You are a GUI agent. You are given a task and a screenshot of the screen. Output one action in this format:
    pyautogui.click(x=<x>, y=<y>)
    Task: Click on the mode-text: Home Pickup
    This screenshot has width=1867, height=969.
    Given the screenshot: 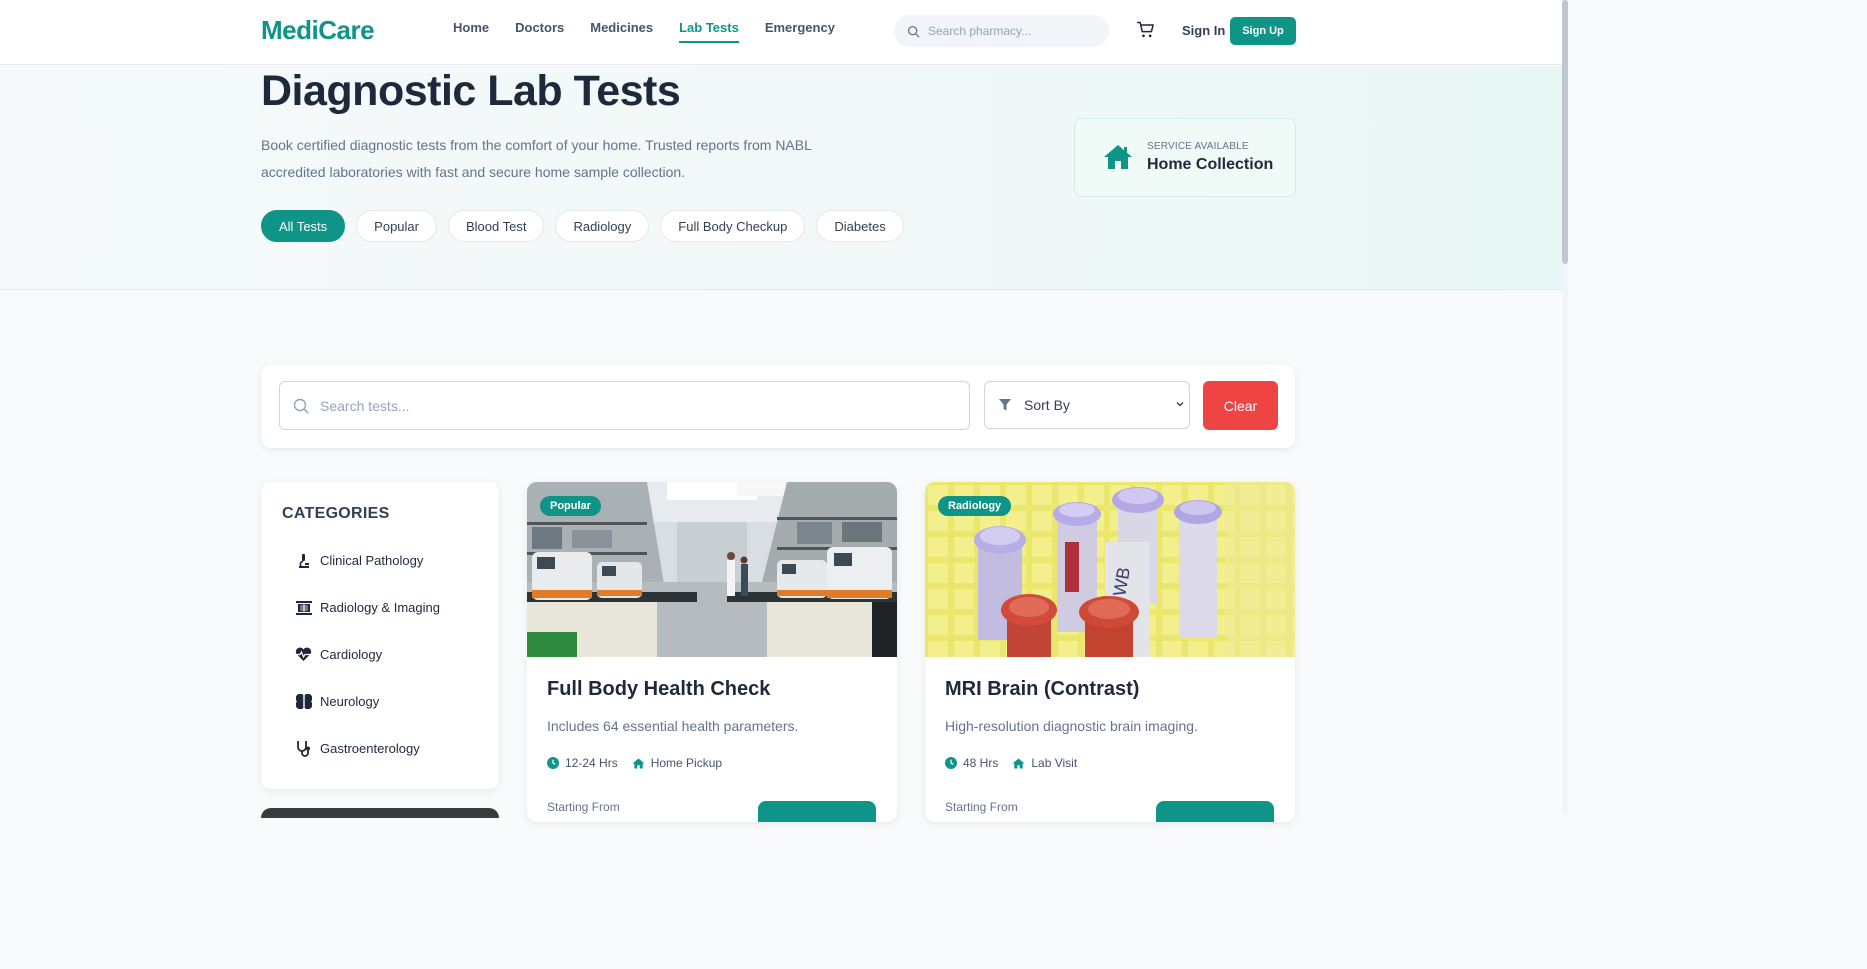 What is the action you would take?
    pyautogui.click(x=686, y=763)
    